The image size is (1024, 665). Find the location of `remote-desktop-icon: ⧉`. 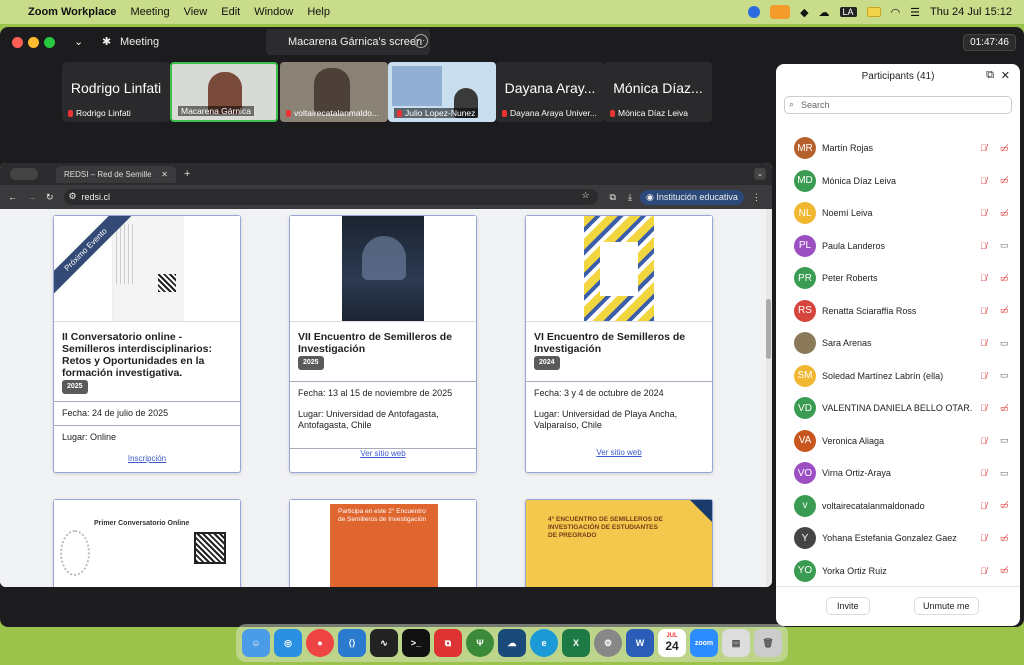

remote-desktop-icon: ⧉ is located at coordinates (448, 643).